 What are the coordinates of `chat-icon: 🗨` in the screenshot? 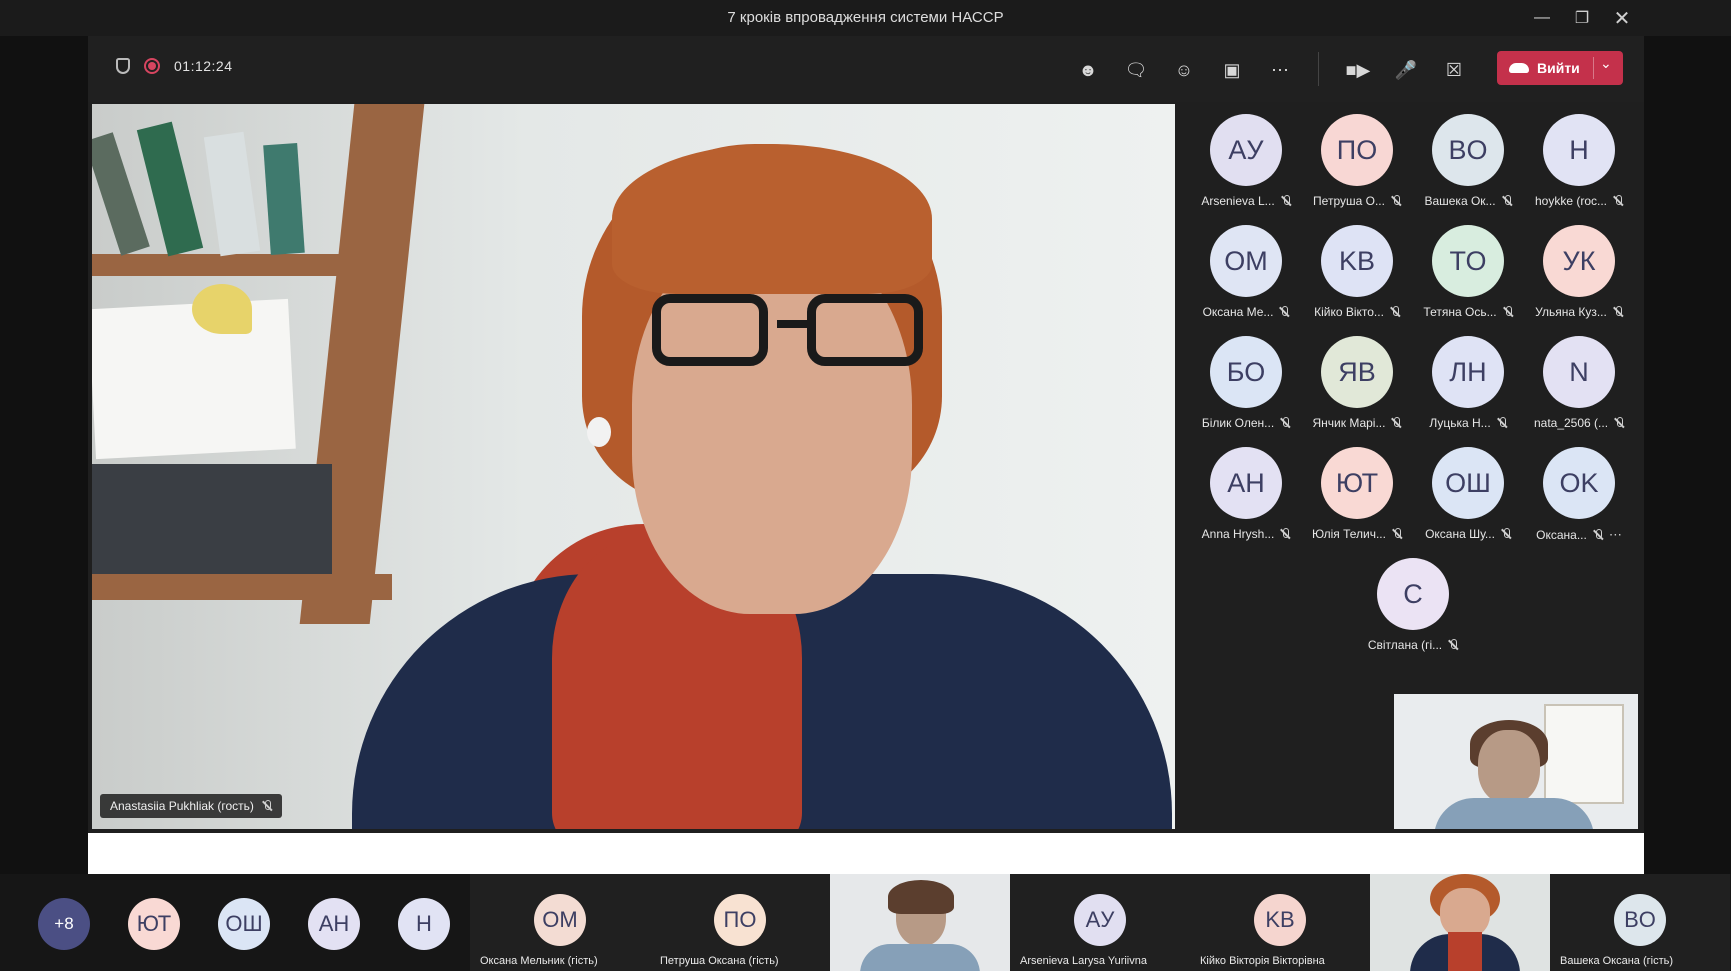 It's located at (1136, 70).